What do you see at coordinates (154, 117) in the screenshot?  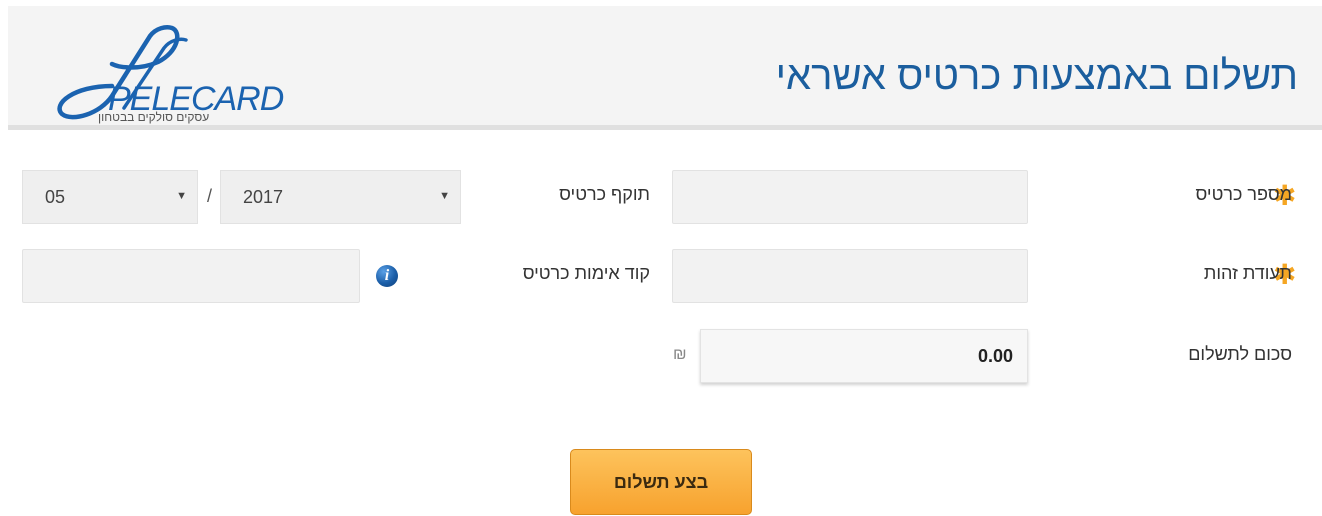 I see `logo-tagline: עסקים סולקים בבטחון` at bounding box center [154, 117].